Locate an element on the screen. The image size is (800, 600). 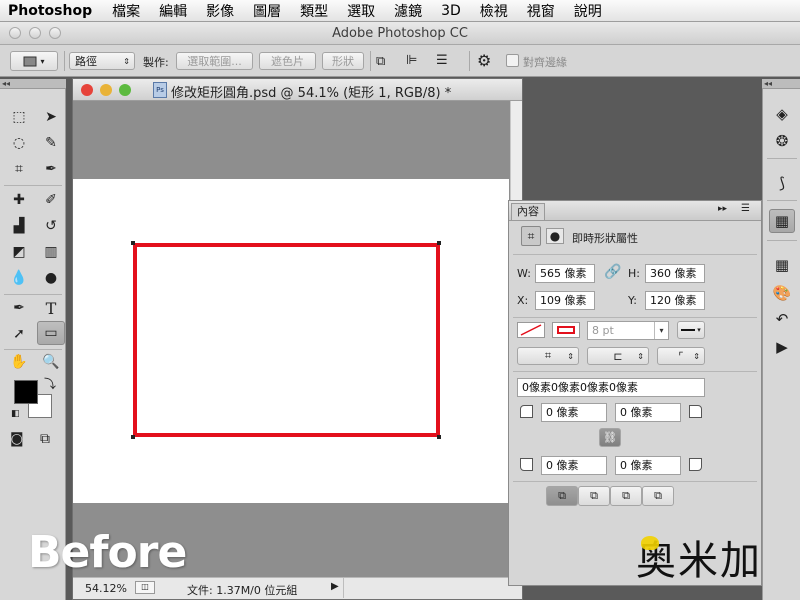
align-edges-checkbox is located at coordinates (512, 60).